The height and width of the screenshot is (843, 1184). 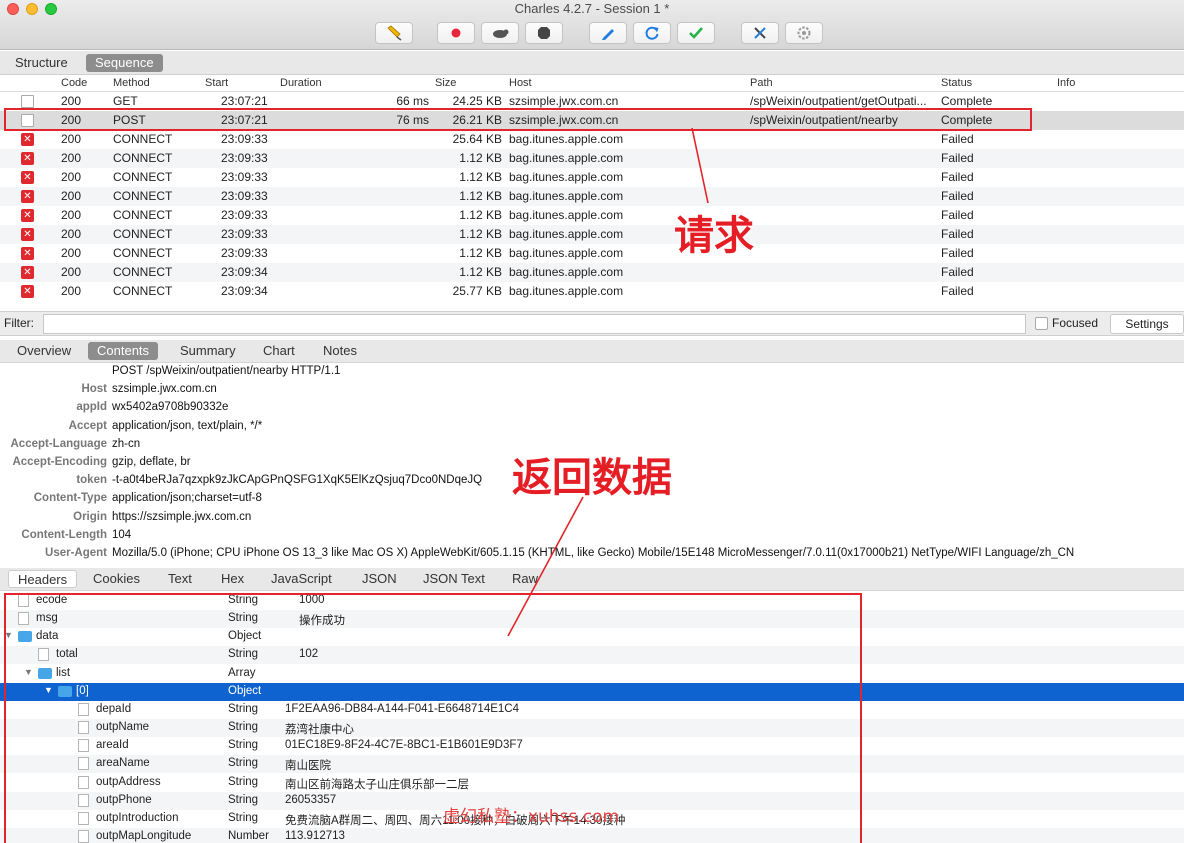 What do you see at coordinates (94, 389) in the screenshot?
I see `header-name: Host` at bounding box center [94, 389].